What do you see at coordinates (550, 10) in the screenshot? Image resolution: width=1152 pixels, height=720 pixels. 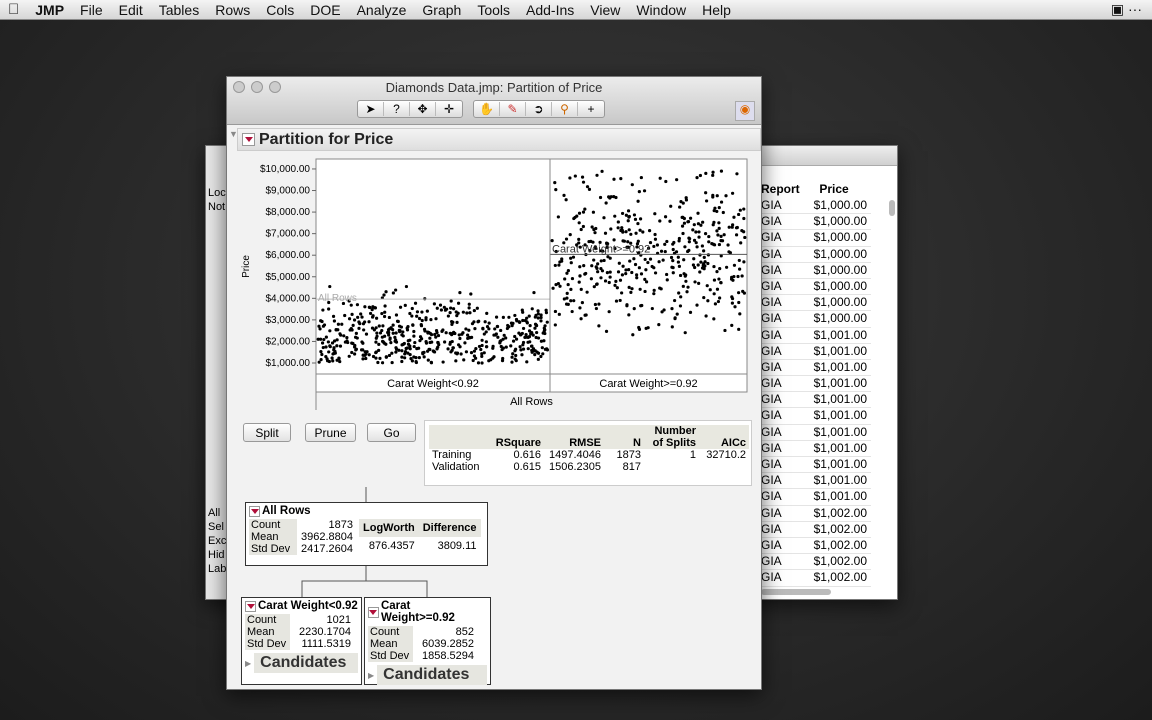 I see `menu-add-ins: Add-Ins` at bounding box center [550, 10].